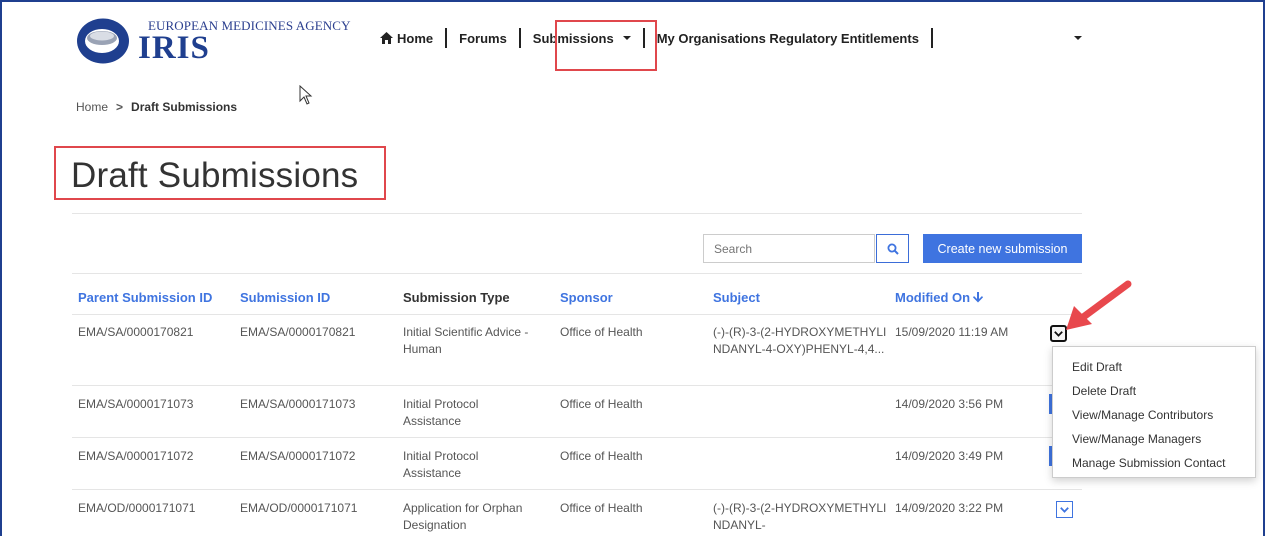  What do you see at coordinates (952, 332) in the screenshot?
I see `cell-modified-on: 15/09/2020 11:19 AM` at bounding box center [952, 332].